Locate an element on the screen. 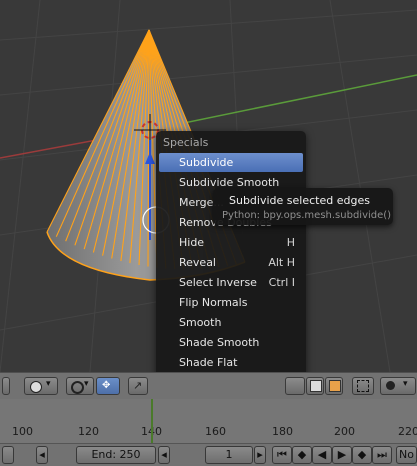 This screenshot has height=466, width=417. menu-item-label: Subdivide is located at coordinates (206, 162).